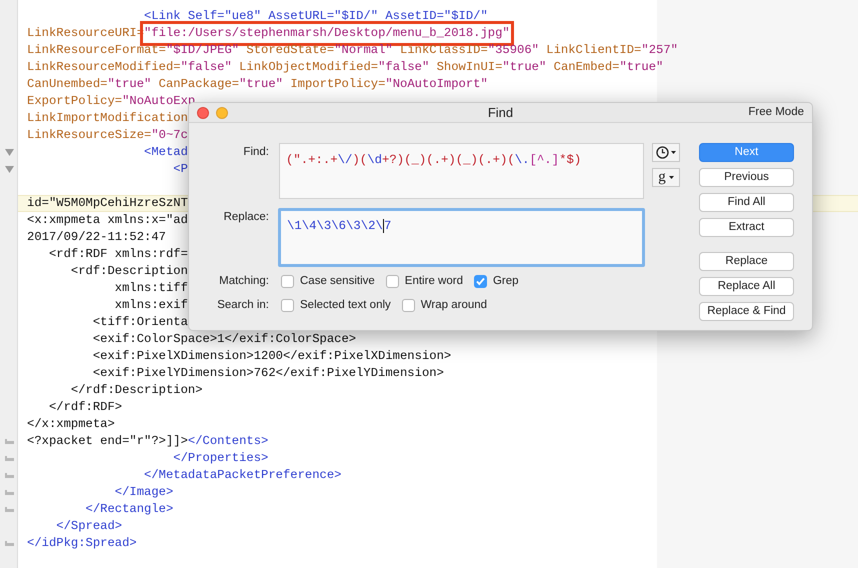  Describe the element at coordinates (500, 113) in the screenshot. I see `window-title: Find` at that location.